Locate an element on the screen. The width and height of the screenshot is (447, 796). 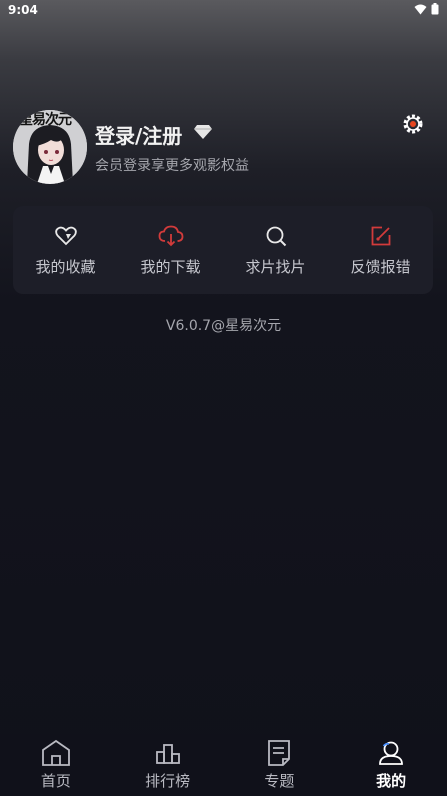
avatar: 星易次元 is located at coordinates (50, 147).